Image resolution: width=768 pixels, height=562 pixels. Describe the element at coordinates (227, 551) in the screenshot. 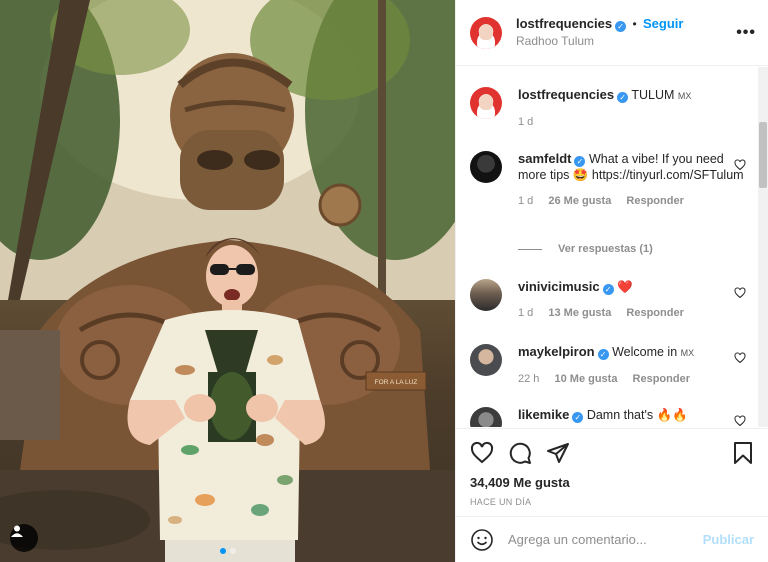

I see `carousel-indicator` at that location.